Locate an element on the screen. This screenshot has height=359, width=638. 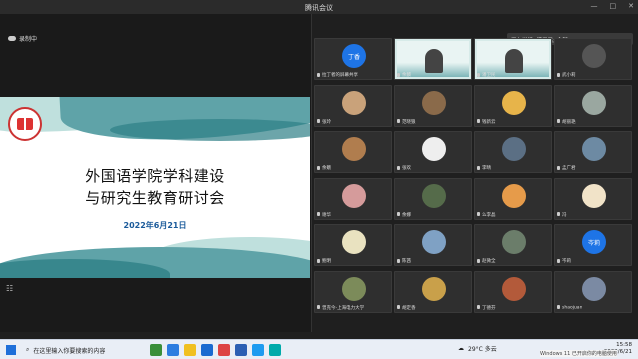
participant-tile: 武小莉 is located at coordinates (593, 59).